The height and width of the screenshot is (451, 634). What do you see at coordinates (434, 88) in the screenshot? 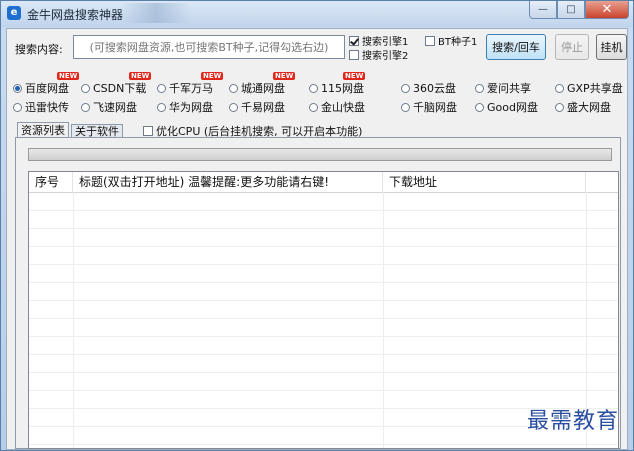
I see `source-label: 360云盘` at bounding box center [434, 88].